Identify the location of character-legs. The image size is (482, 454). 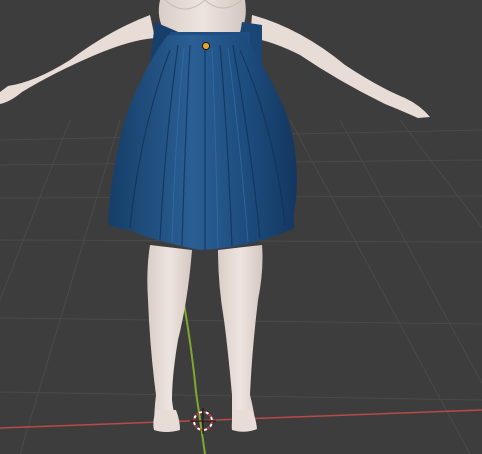
(205, 337).